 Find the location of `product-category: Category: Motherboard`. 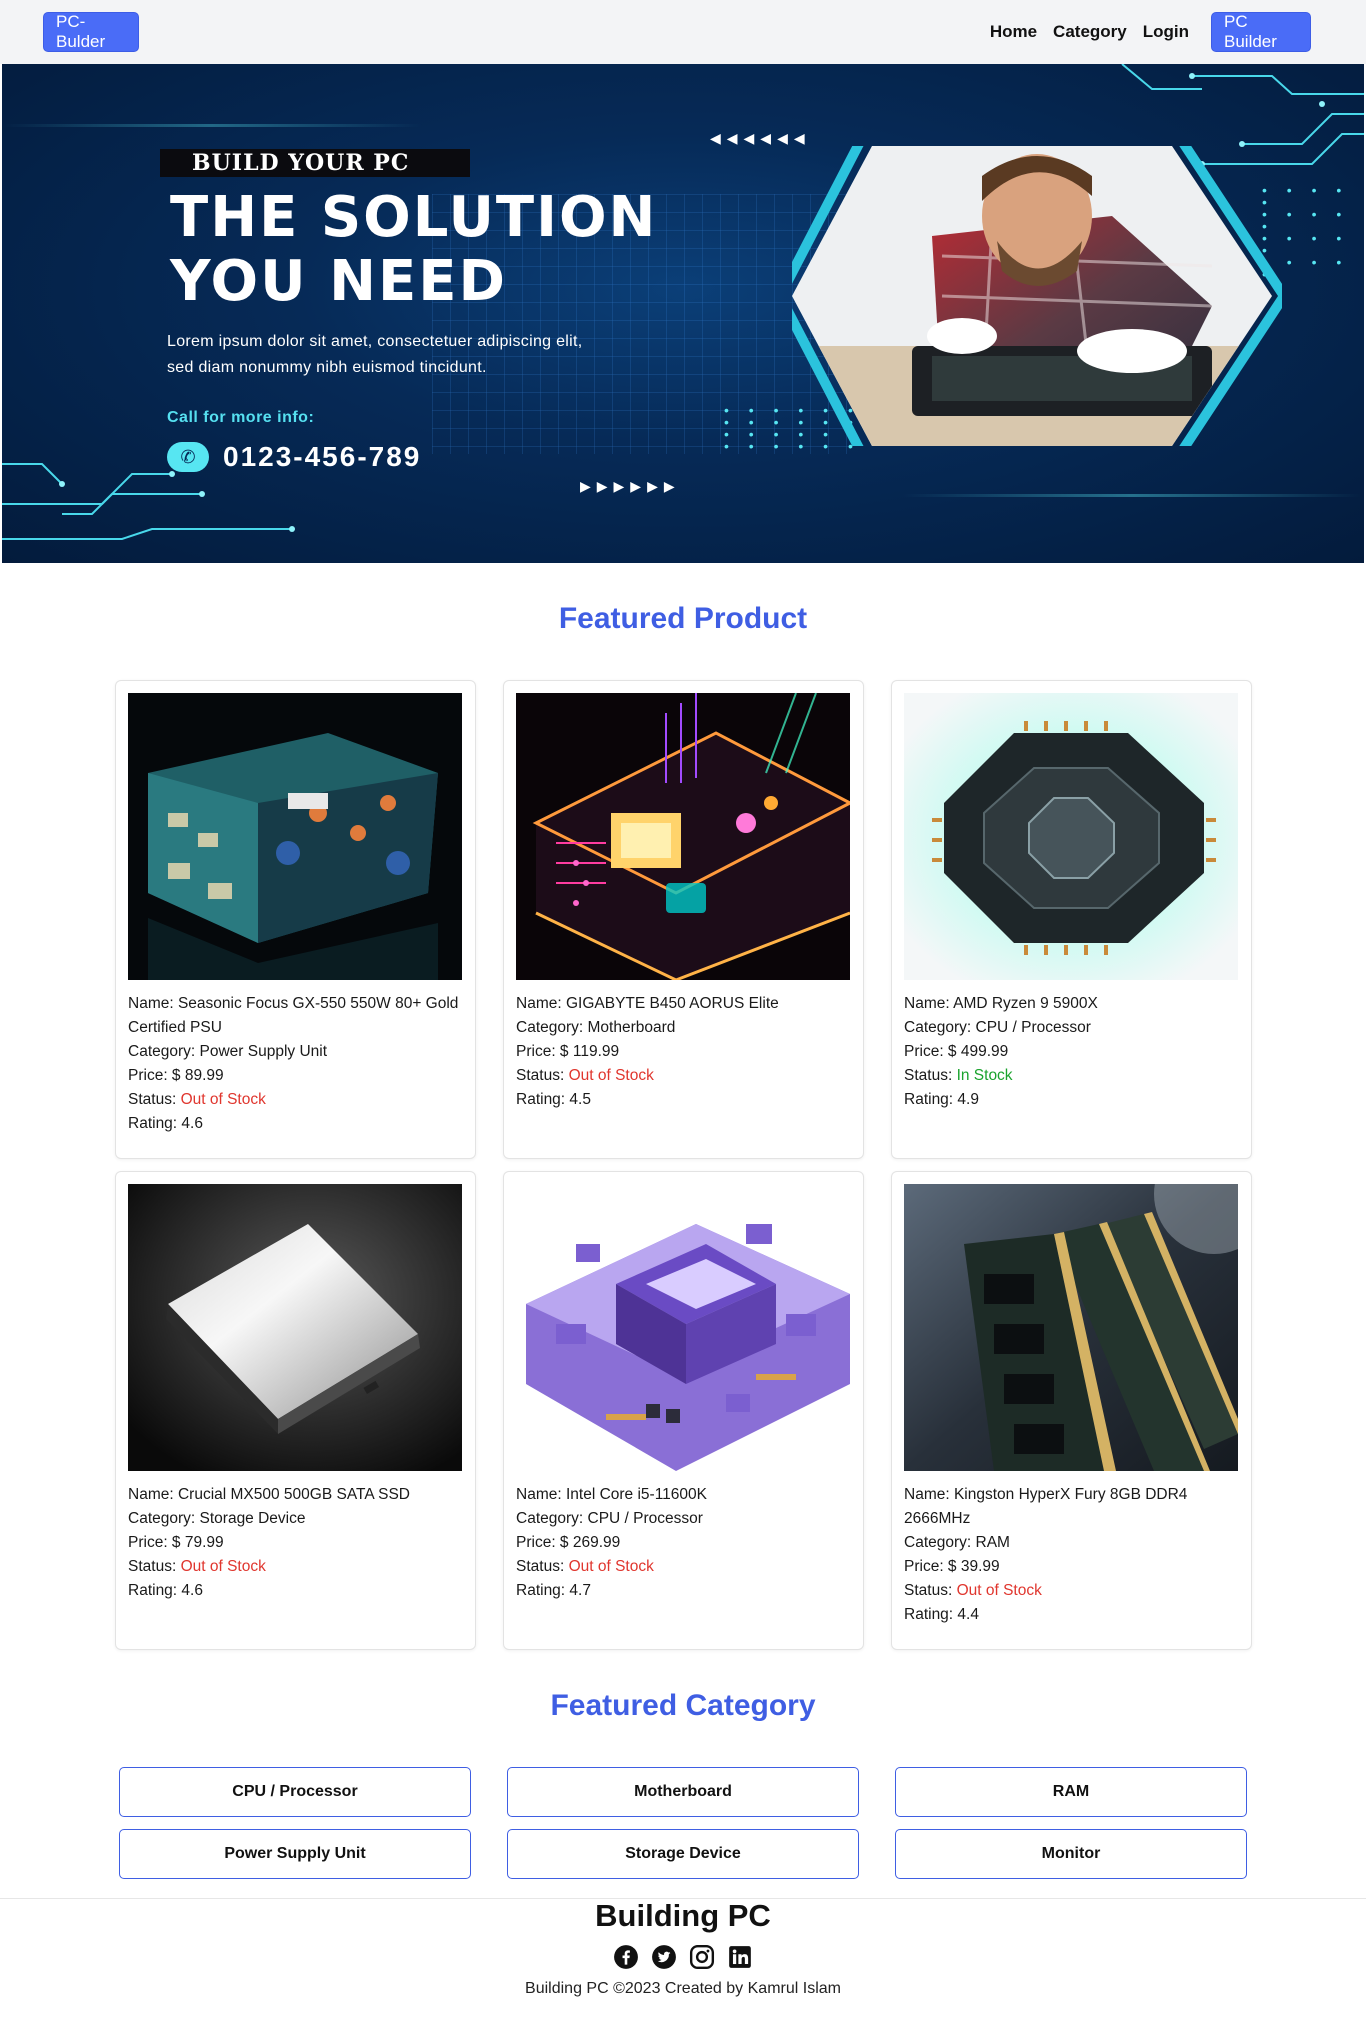

product-category: Category: Motherboard is located at coordinates (683, 1028).